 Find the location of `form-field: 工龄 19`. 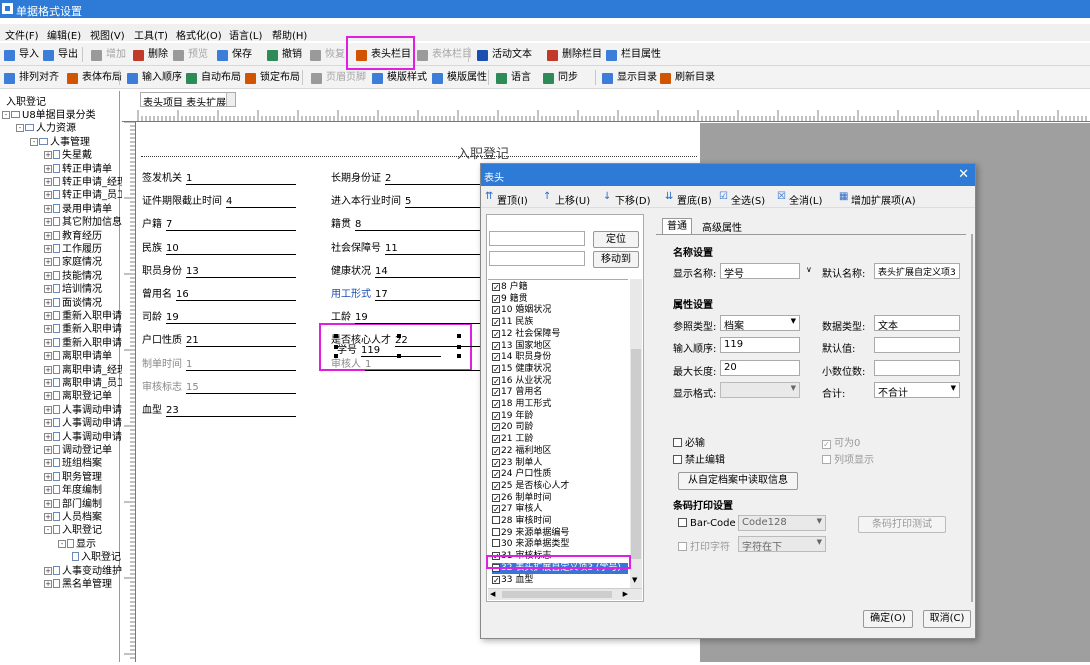

form-field: 工龄 19 is located at coordinates (408, 316).